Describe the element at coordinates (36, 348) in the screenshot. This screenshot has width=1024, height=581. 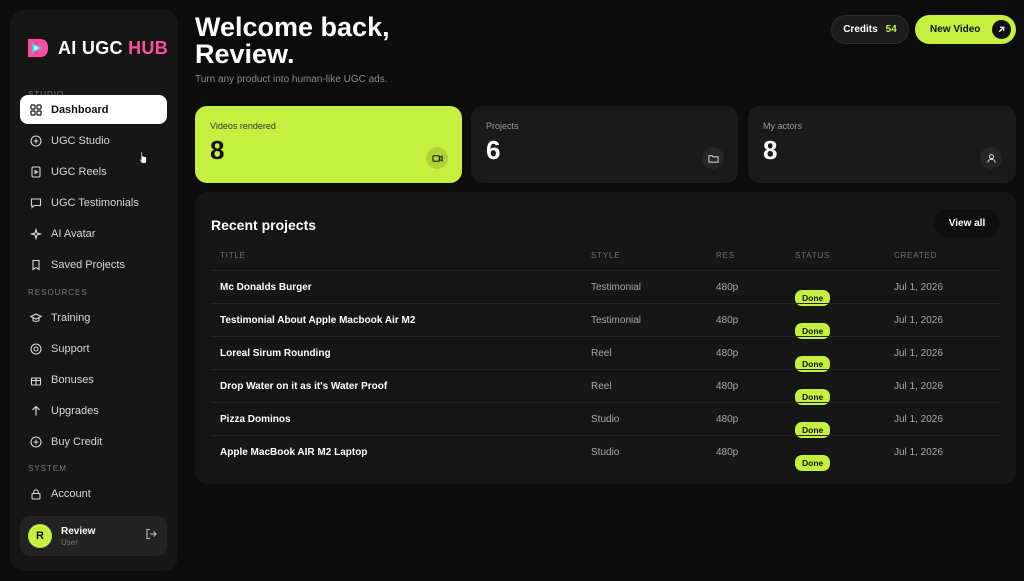
I see `support-icon` at that location.